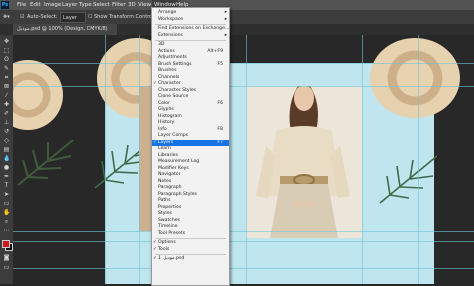 Image resolution: width=474 pixels, height=286 pixels. Describe the element at coordinates (6, 168) in the screenshot. I see `dodge-icon: ●` at that location.